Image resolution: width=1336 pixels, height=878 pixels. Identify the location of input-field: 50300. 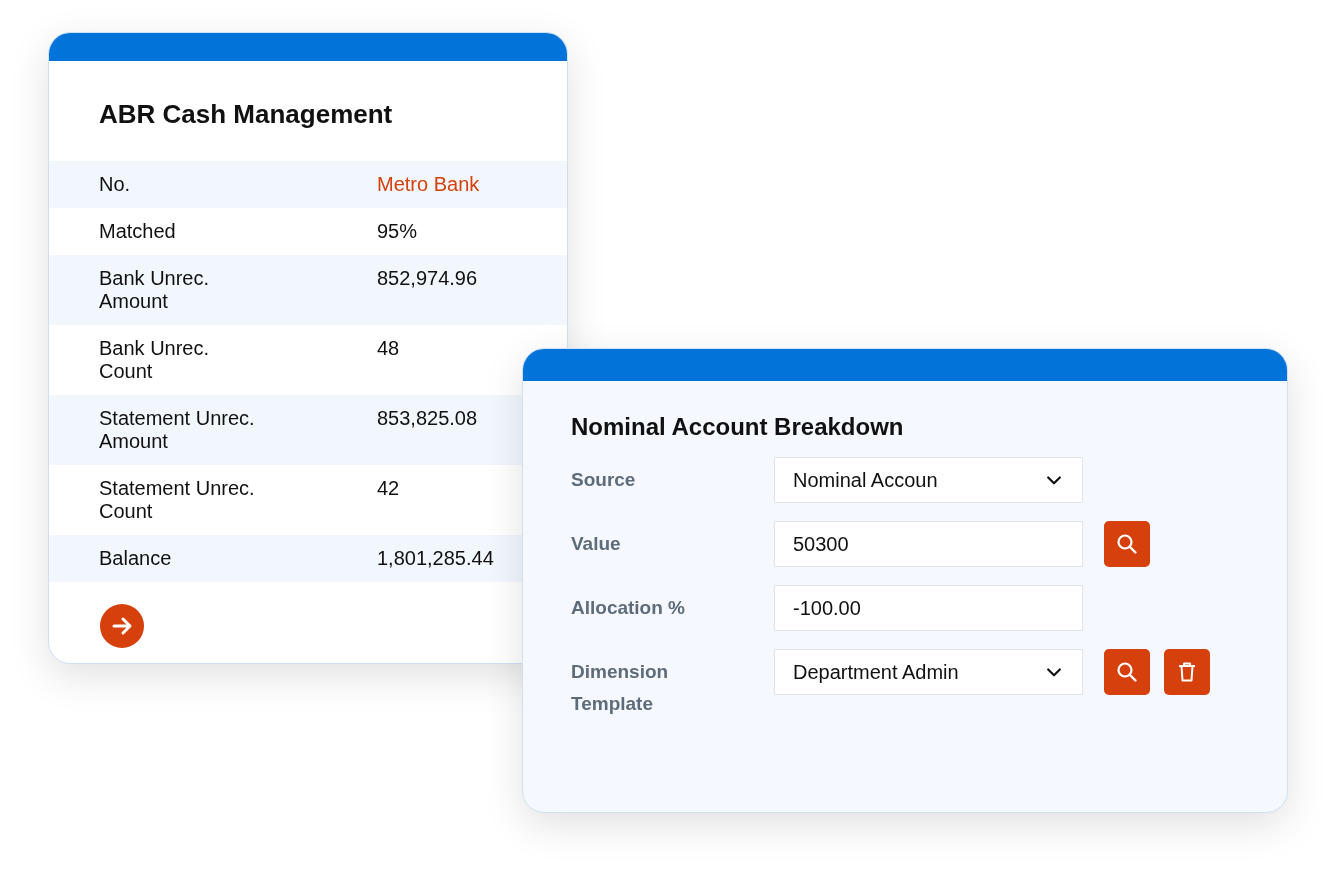
(928, 544).